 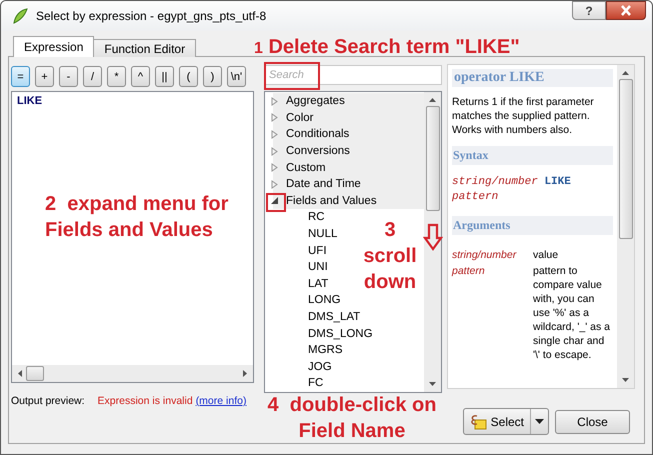 What do you see at coordinates (20, 16) in the screenshot?
I see `feather-icon` at bounding box center [20, 16].